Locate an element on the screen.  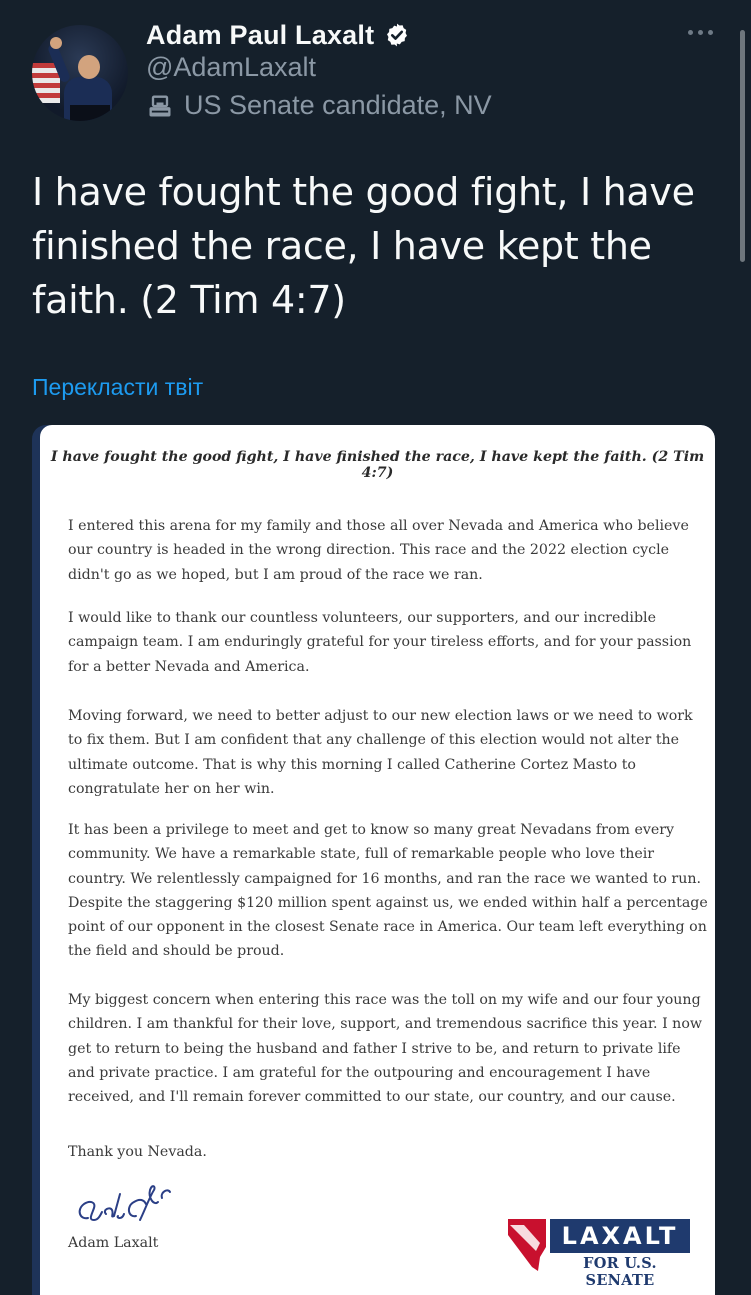
verified-badge-icon is located at coordinates (397, 35).